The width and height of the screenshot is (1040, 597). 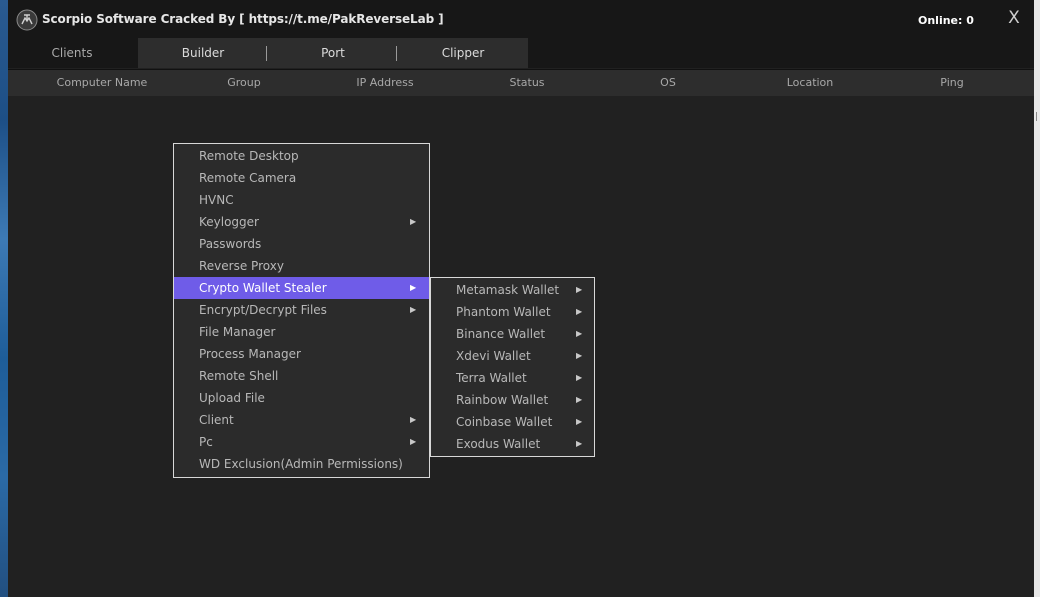 What do you see at coordinates (503, 312) in the screenshot?
I see `menu-item-label: Phantom Wallet` at bounding box center [503, 312].